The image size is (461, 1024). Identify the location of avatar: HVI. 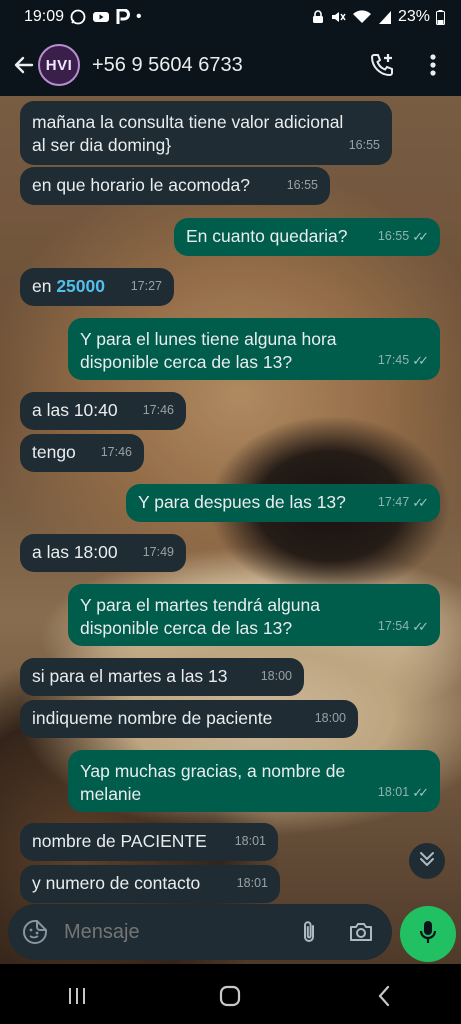
(59, 65).